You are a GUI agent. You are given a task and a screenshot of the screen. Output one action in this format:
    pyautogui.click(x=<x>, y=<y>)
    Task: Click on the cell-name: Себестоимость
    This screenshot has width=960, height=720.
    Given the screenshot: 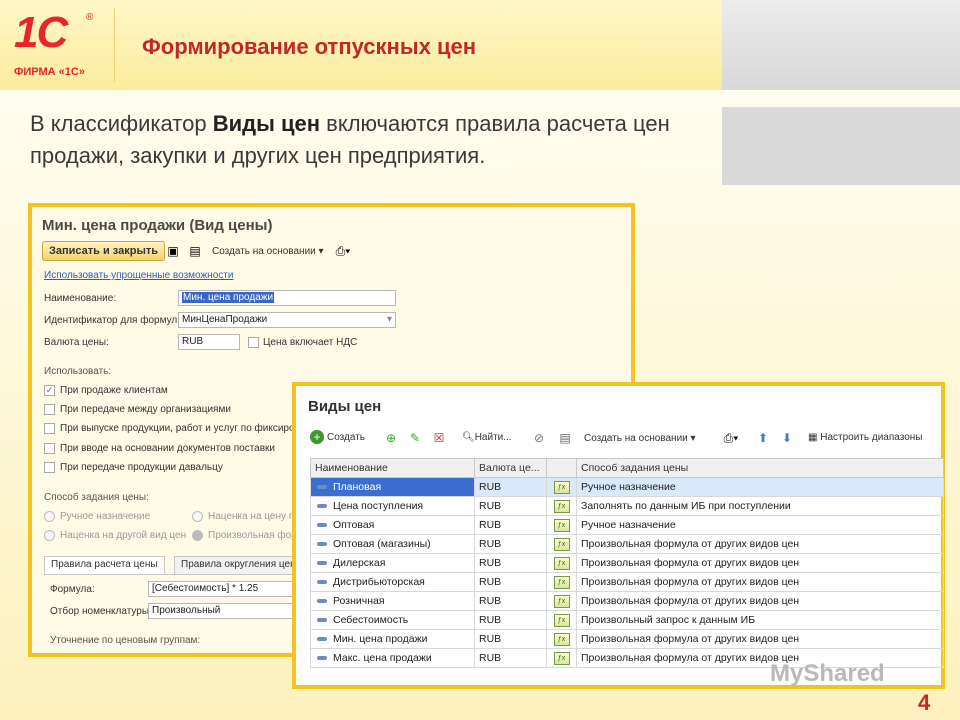 What is the action you would take?
    pyautogui.click(x=392, y=620)
    